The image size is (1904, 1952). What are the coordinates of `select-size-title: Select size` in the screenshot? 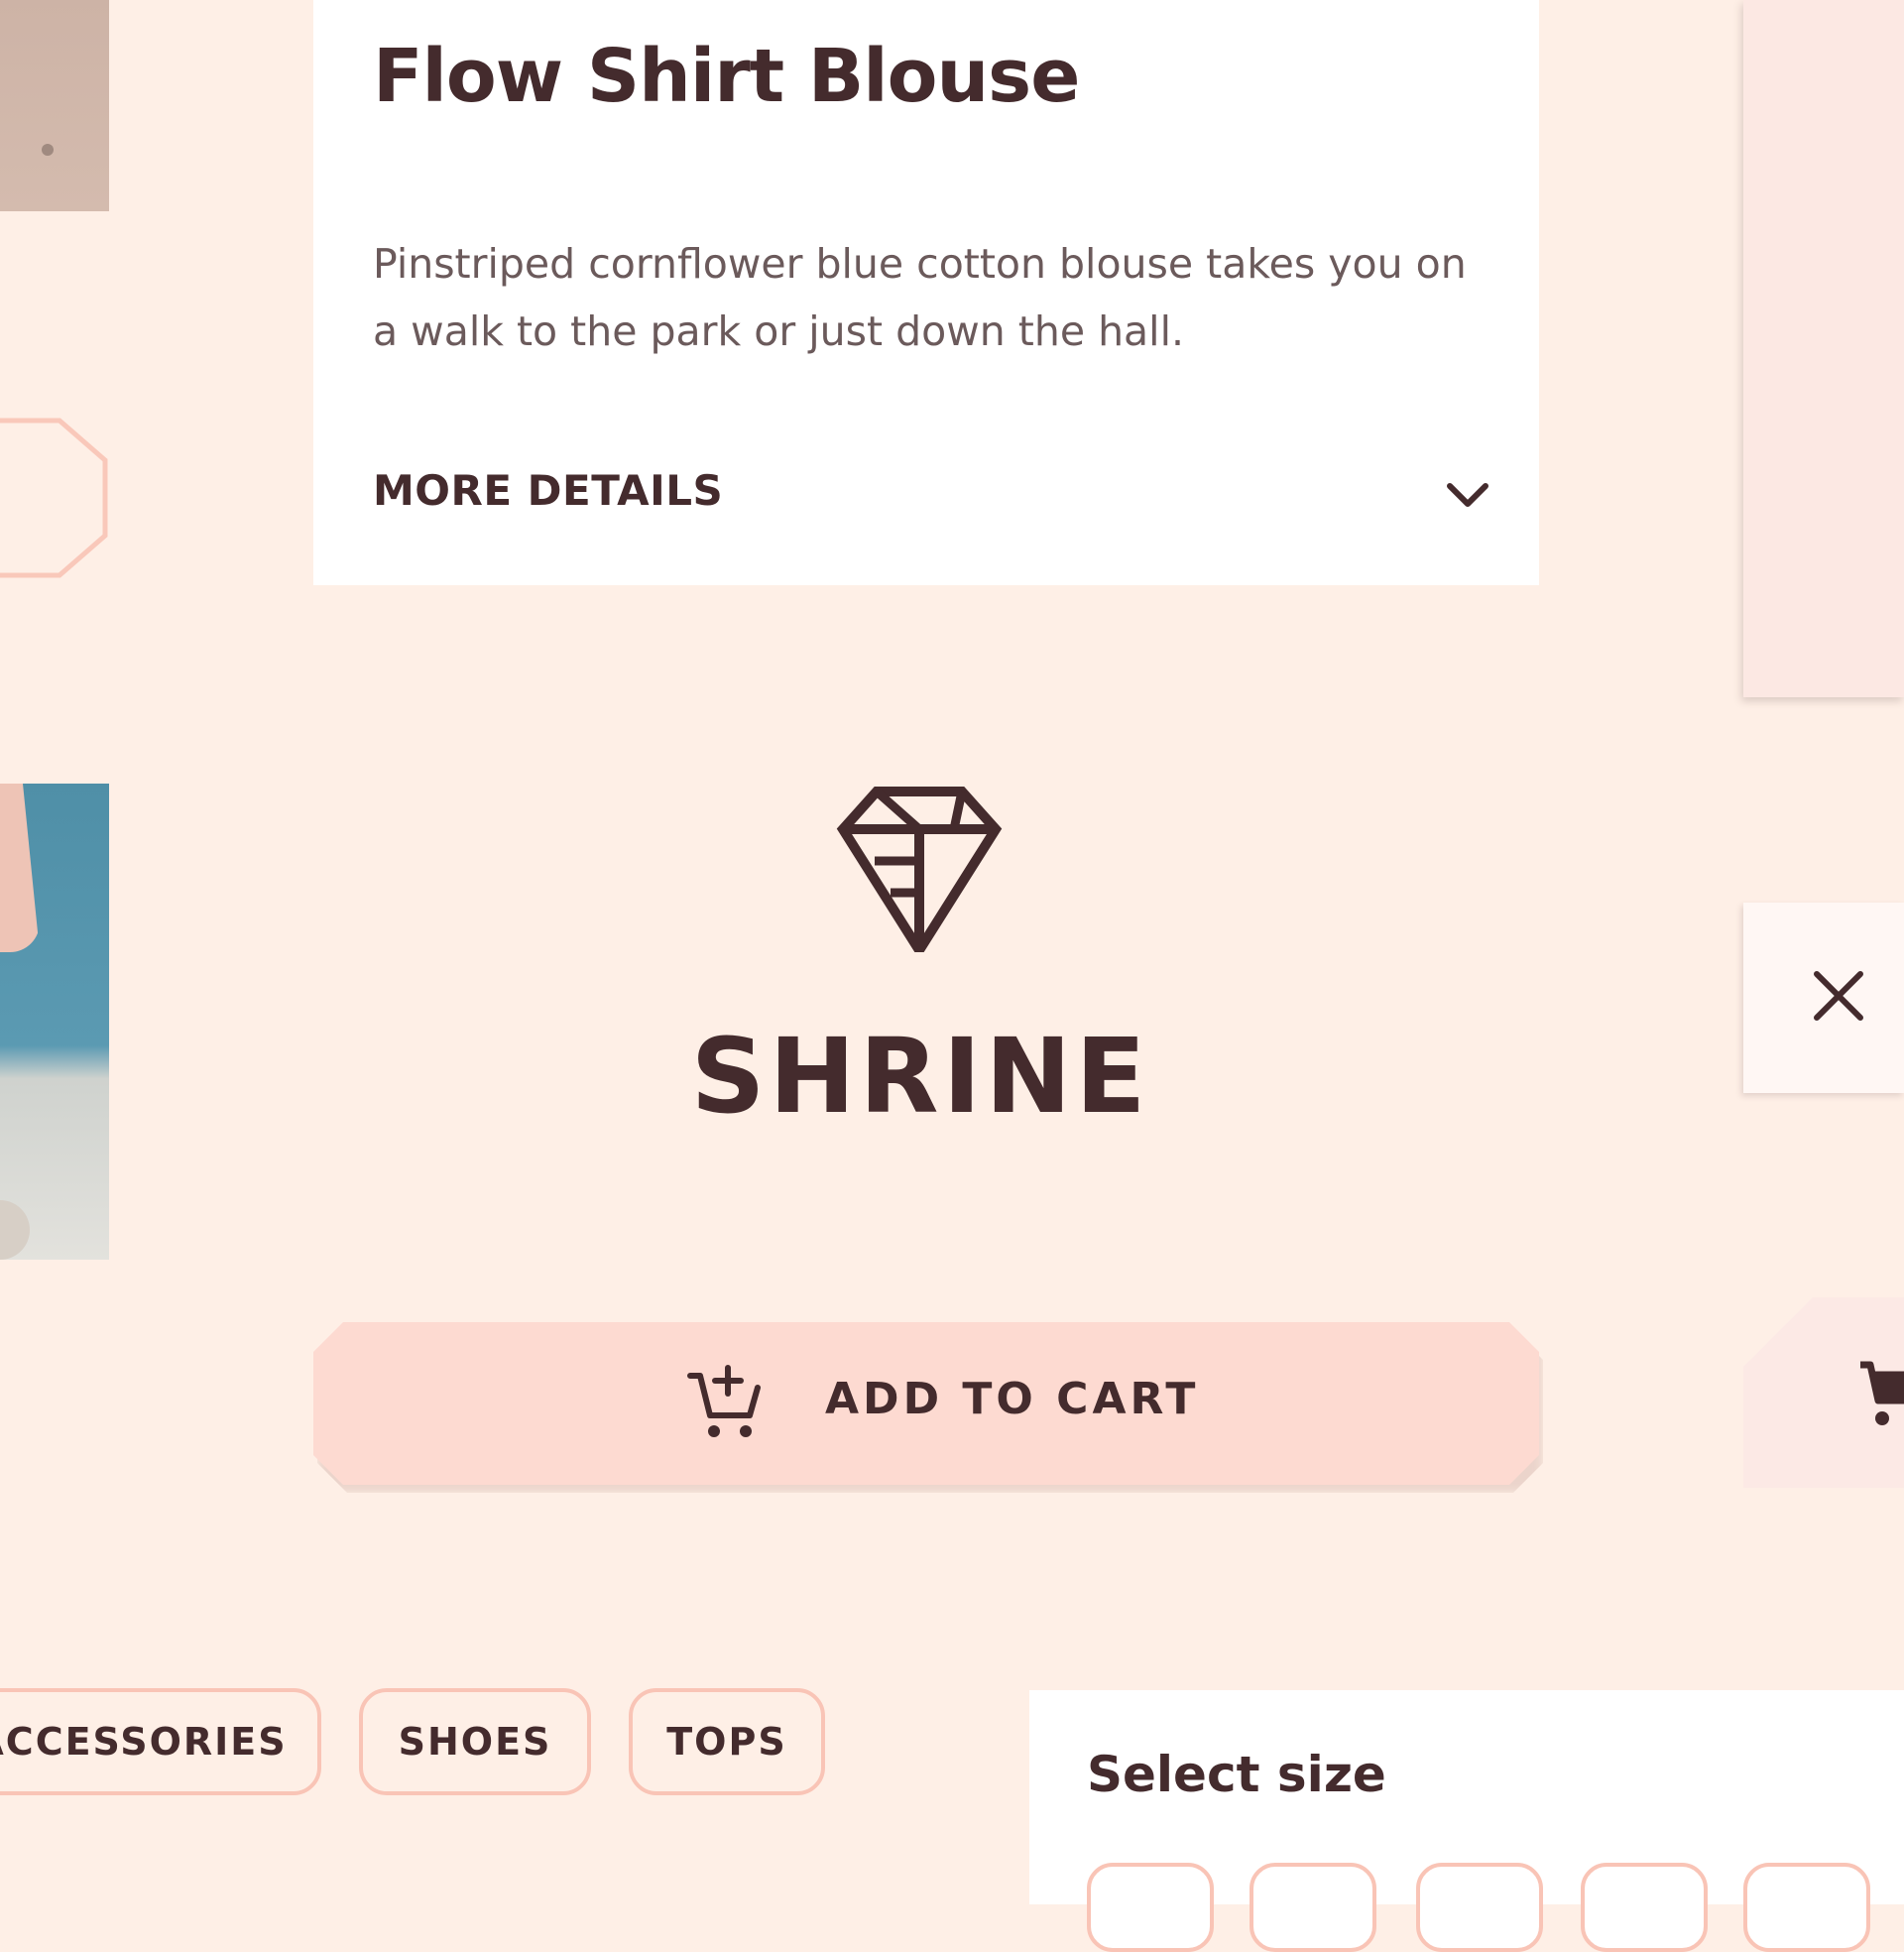 It's located at (1236, 1774).